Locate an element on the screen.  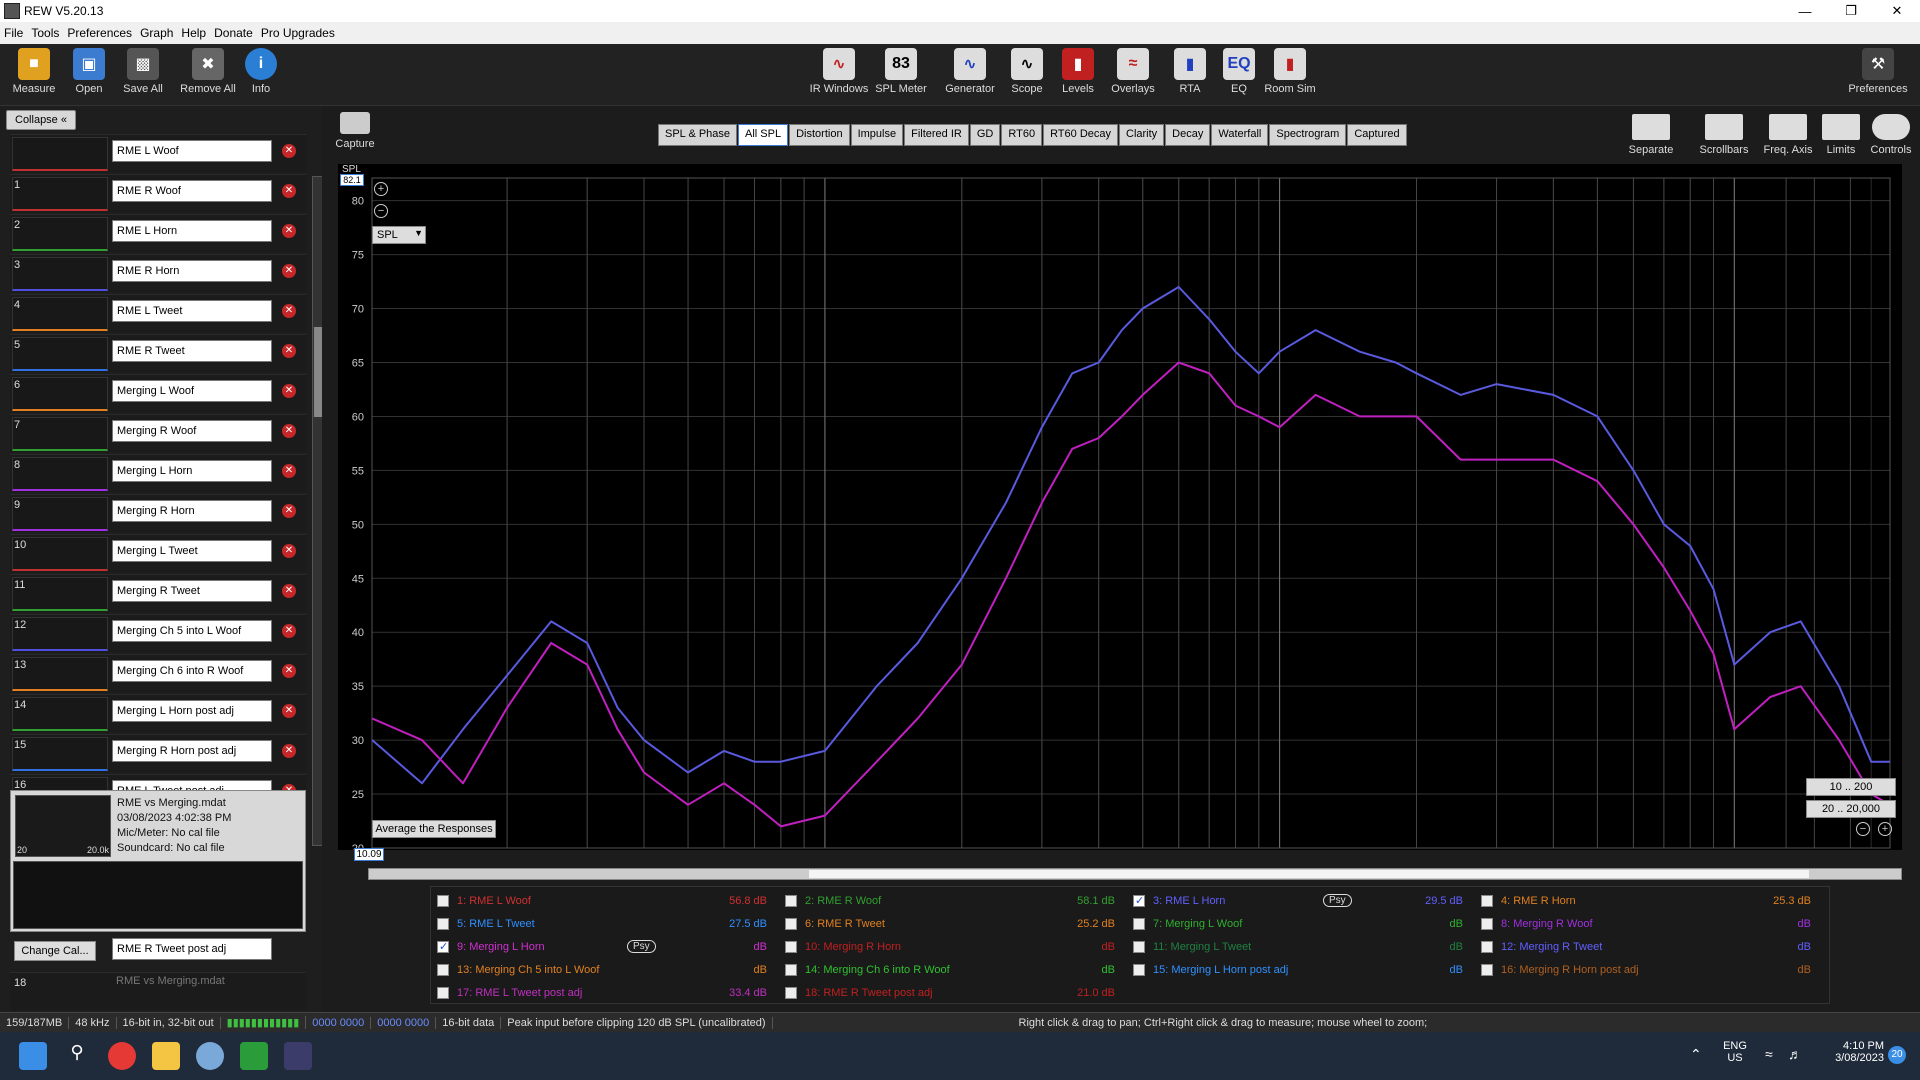
tab-spectrogram: Spectrogram is located at coordinates (1308, 135).